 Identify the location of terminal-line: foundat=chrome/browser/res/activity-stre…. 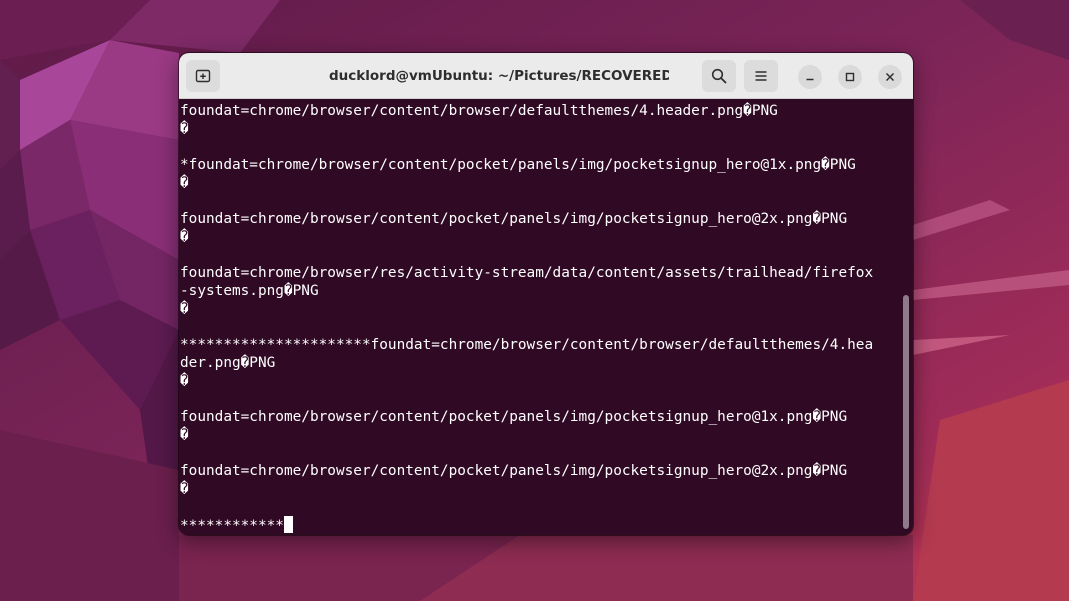
(527, 273).